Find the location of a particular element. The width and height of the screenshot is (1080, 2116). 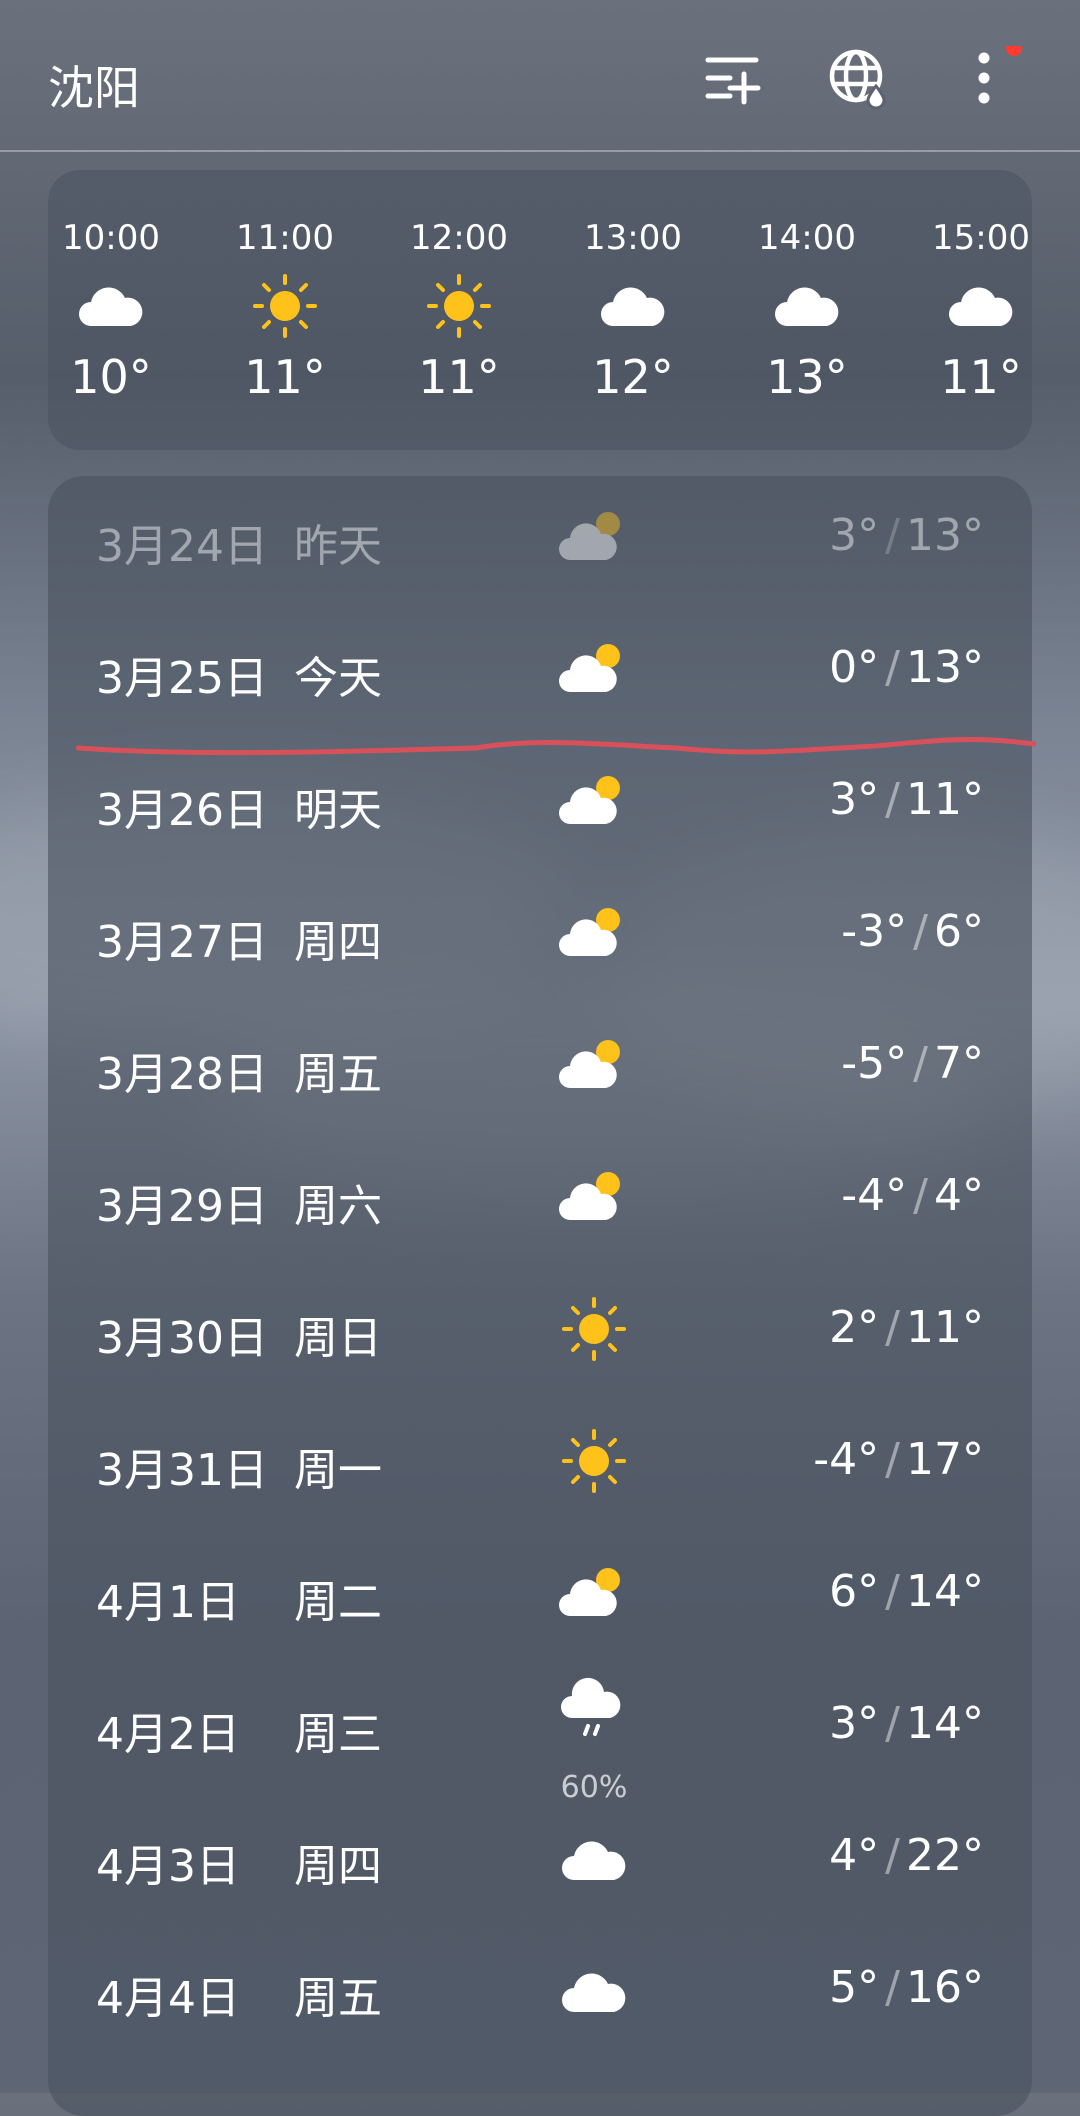

notification-dot is located at coordinates (1014, 48).